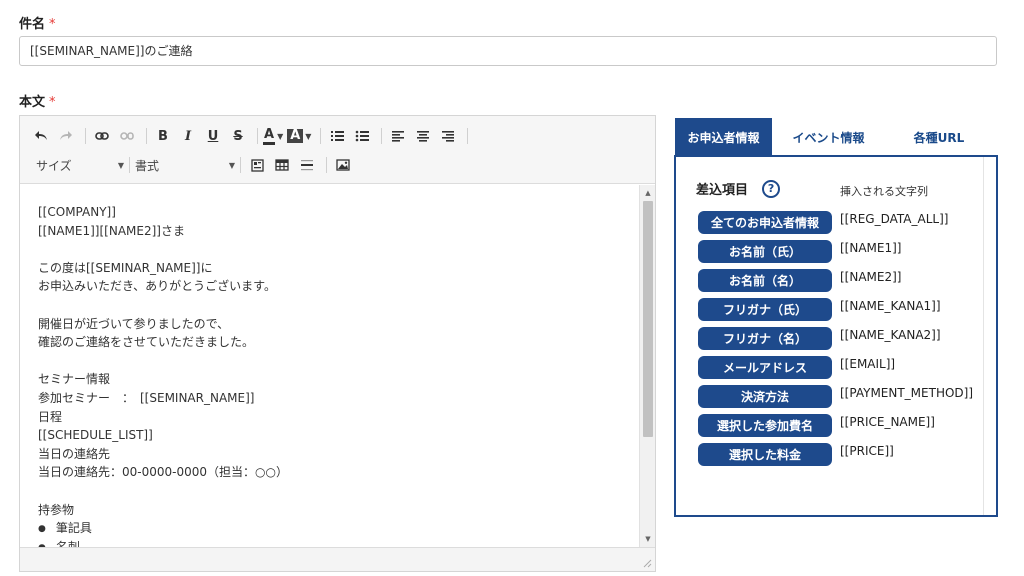 The image size is (1024, 576). Describe the element at coordinates (337, 559) in the screenshot. I see `editor-statusbar` at that location.